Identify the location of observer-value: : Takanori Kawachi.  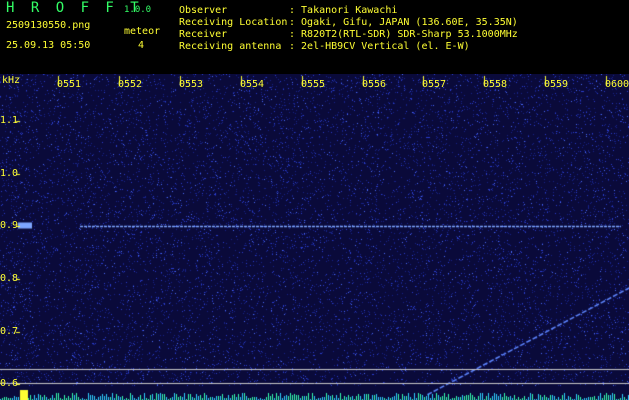
(343, 10).